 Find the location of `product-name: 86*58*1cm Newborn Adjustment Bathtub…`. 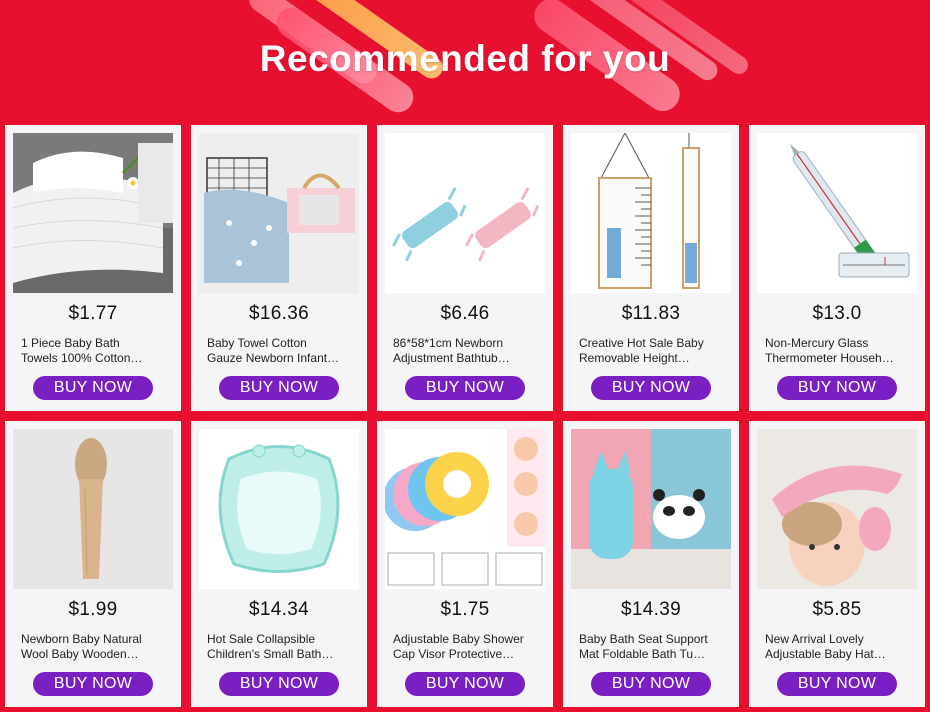

product-name: 86*58*1cm Newborn Adjustment Bathtub… is located at coordinates (466, 351).